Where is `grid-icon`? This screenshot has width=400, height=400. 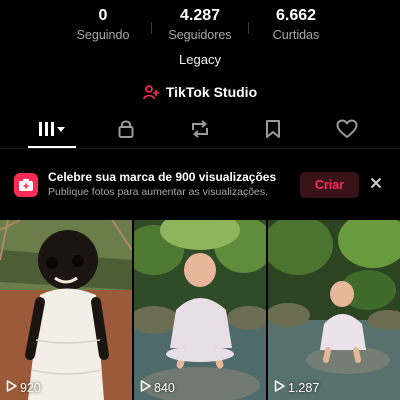
grid-icon is located at coordinates (52, 131).